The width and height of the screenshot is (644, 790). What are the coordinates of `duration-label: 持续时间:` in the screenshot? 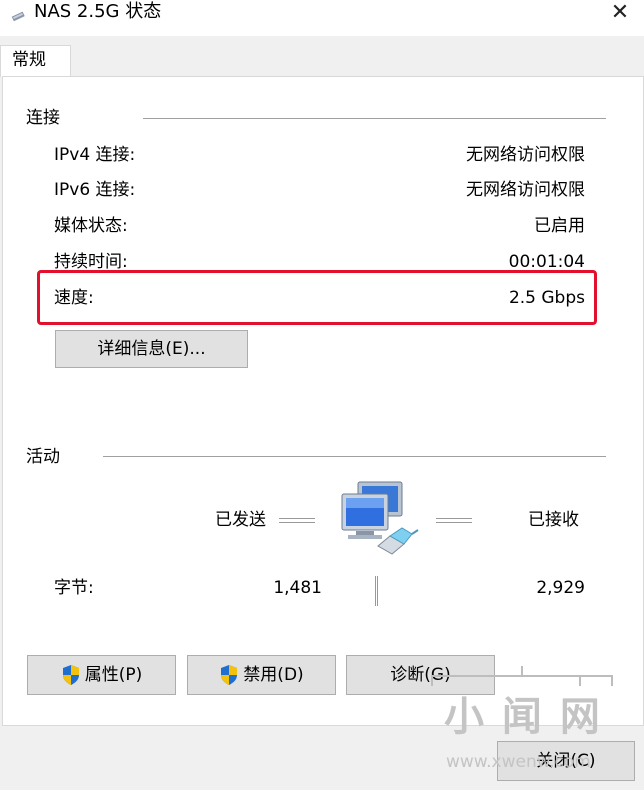 It's located at (91, 262).